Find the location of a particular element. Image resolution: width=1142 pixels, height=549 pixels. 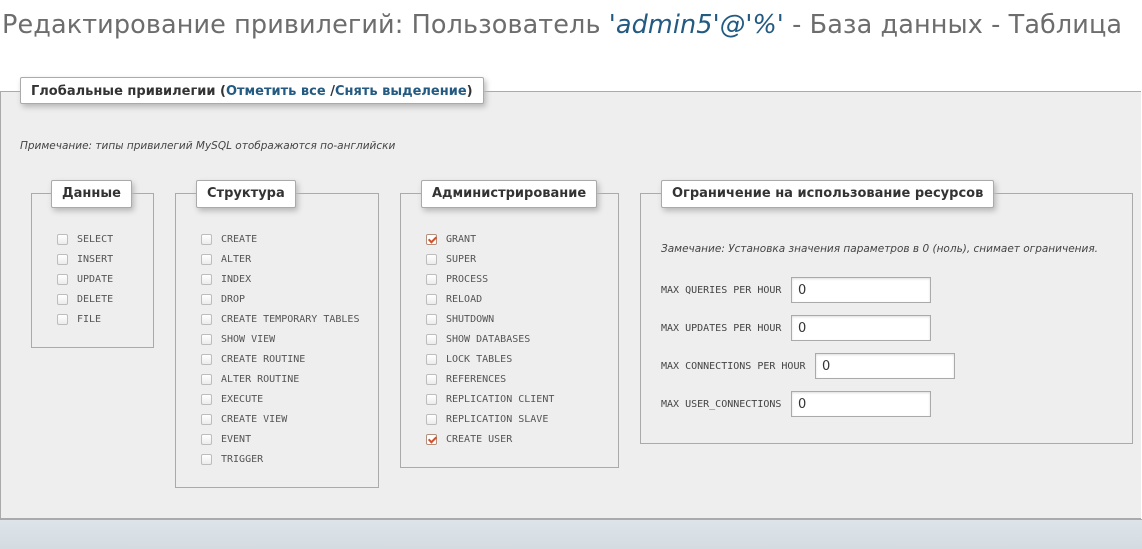

check-all-link: Отметить все is located at coordinates (276, 91).